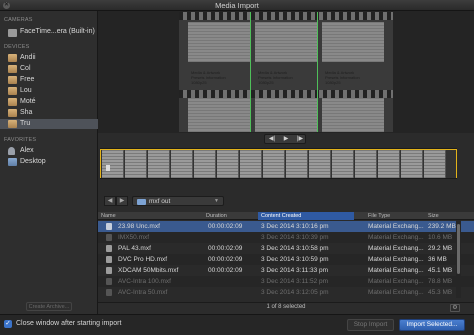 The height and width of the screenshot is (335, 474). What do you see at coordinates (68, 323) in the screenshot?
I see `close-window-checkbox-label: Close window after starting import` at bounding box center [68, 323].